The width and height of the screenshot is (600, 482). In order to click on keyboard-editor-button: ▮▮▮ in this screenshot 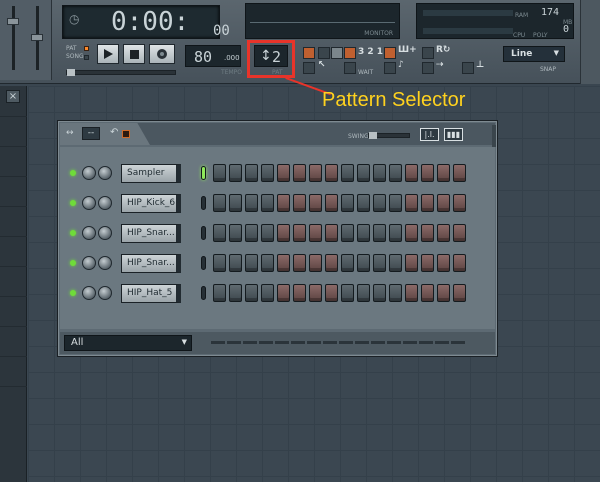, I will do `click(453, 134)`.